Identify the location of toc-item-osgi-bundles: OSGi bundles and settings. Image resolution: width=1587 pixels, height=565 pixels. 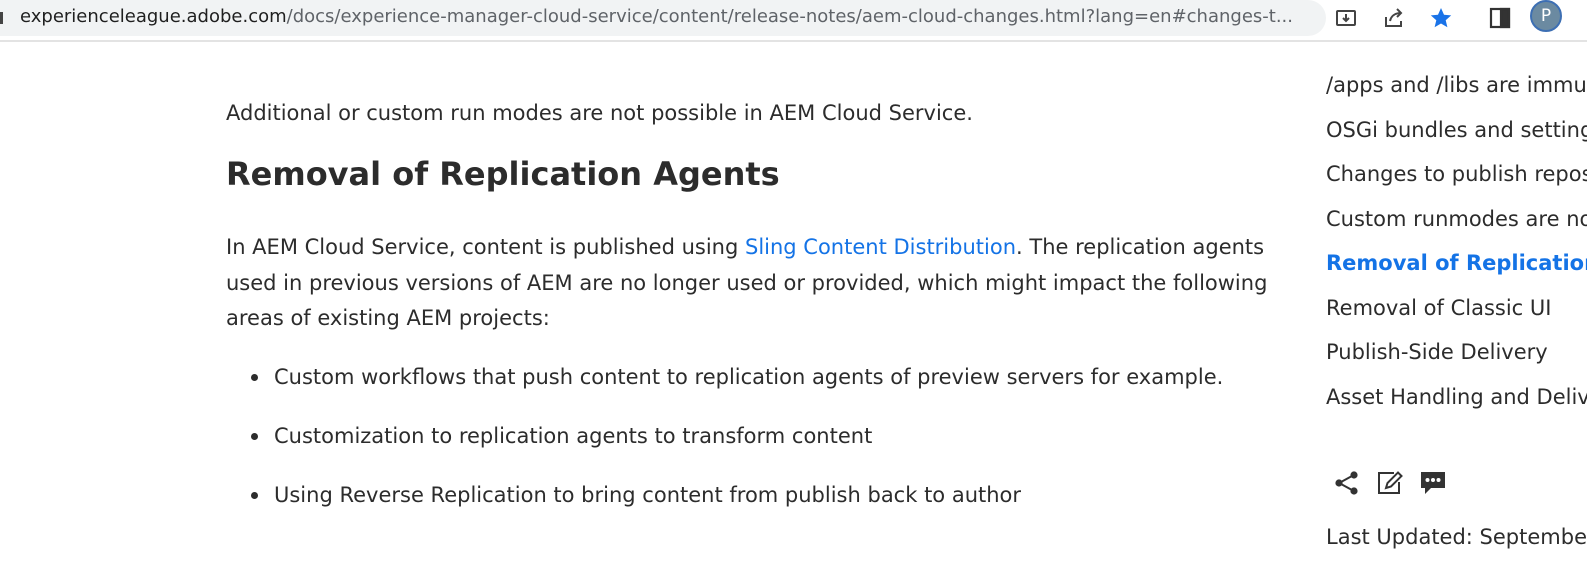
(1456, 133).